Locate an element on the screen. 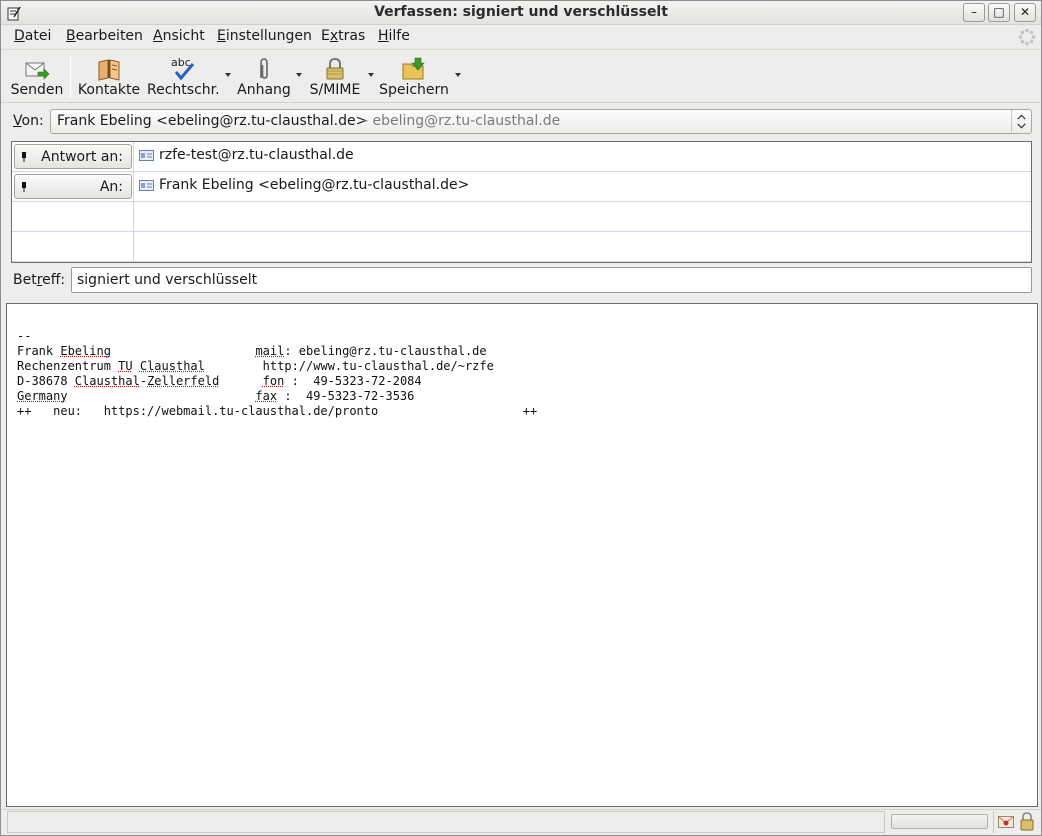 The height and width of the screenshot is (836, 1042). subject-label-rest: eff: is located at coordinates (54, 280).